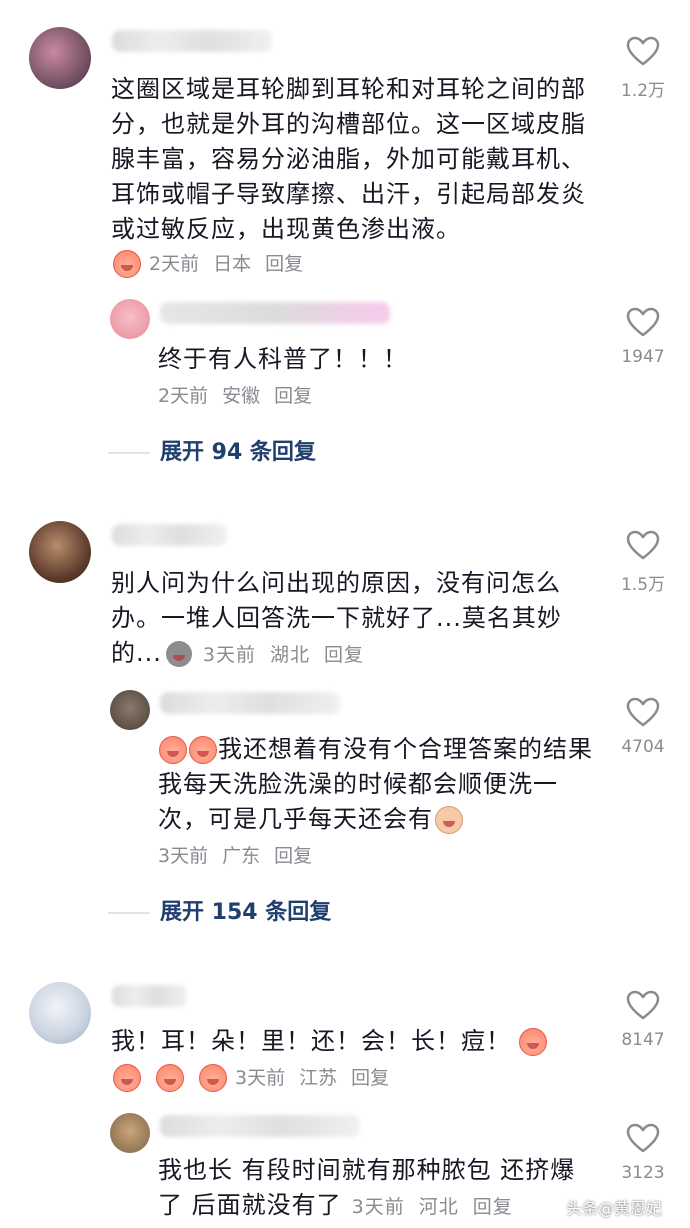 This screenshot has height=1228, width=690. I want to click on comment-time: 2天前, so click(174, 263).